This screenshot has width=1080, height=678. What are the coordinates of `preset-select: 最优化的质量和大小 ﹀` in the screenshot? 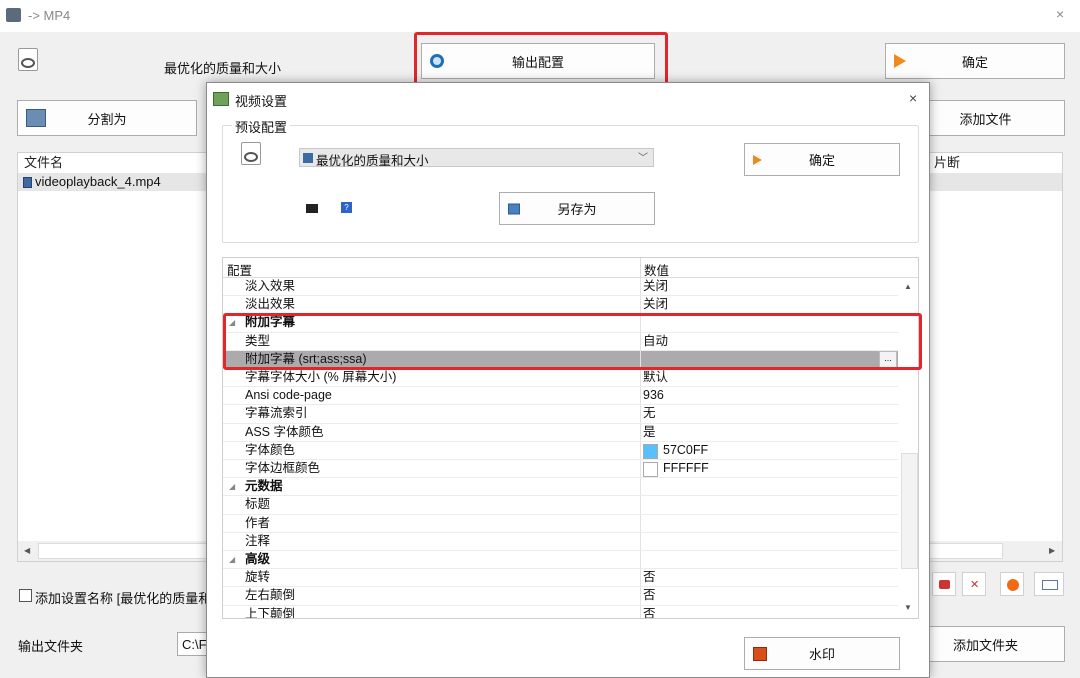 It's located at (476, 158).